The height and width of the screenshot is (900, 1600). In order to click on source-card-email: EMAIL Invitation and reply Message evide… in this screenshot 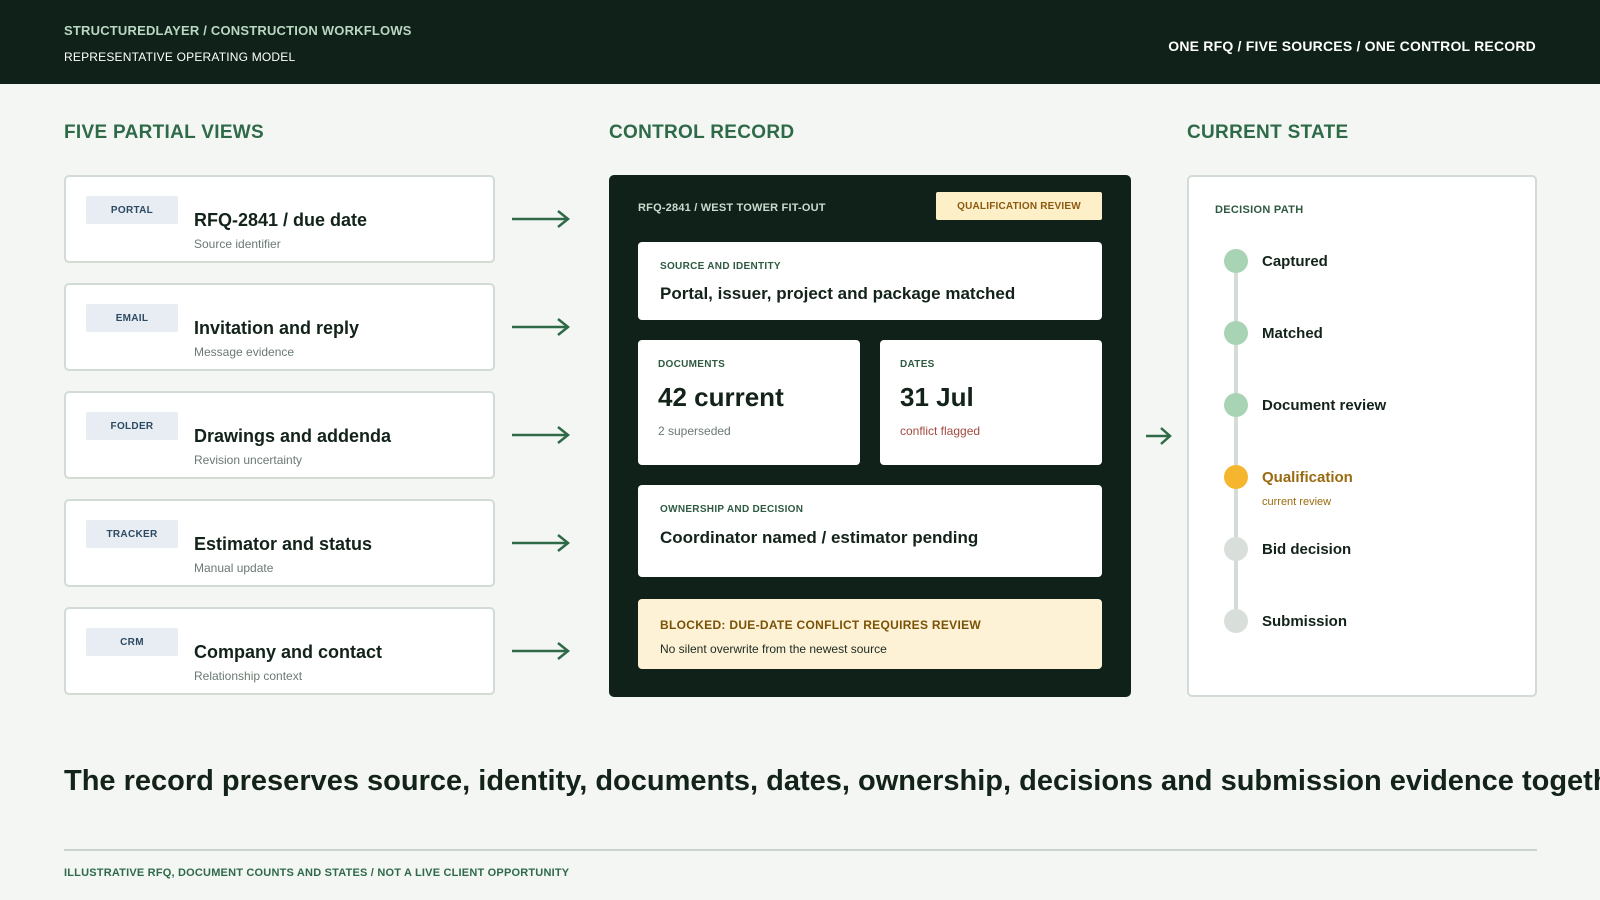, I will do `click(279, 327)`.